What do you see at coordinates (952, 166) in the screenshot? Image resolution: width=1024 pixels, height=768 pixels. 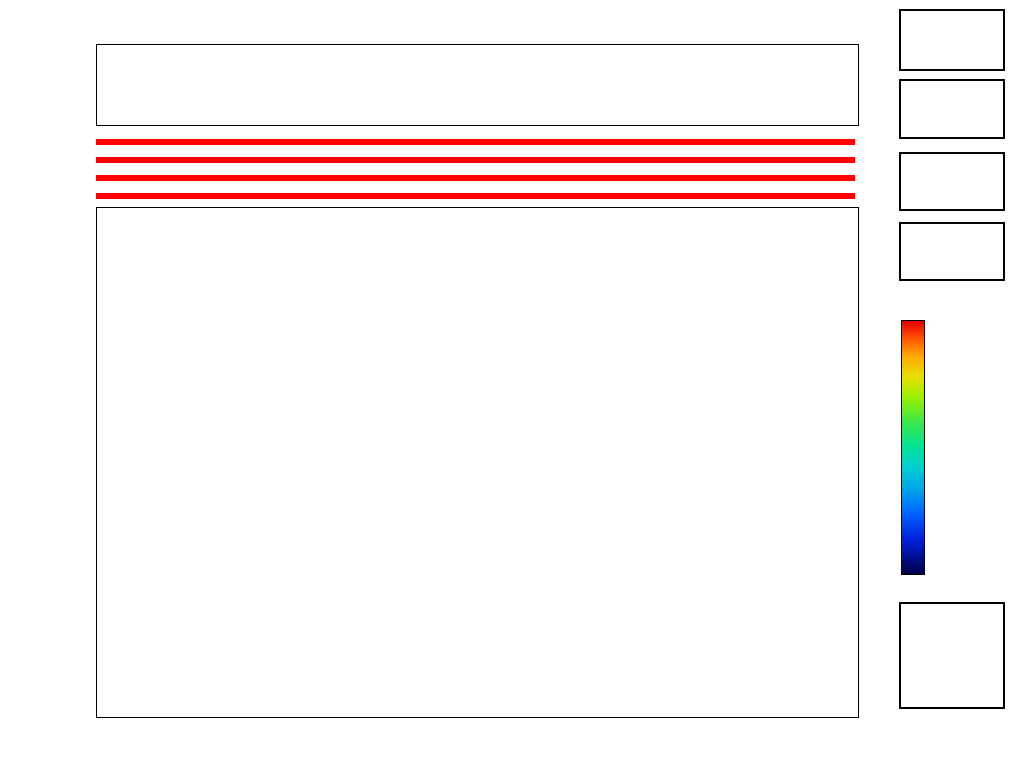 I see `resolution-values` at bounding box center [952, 166].